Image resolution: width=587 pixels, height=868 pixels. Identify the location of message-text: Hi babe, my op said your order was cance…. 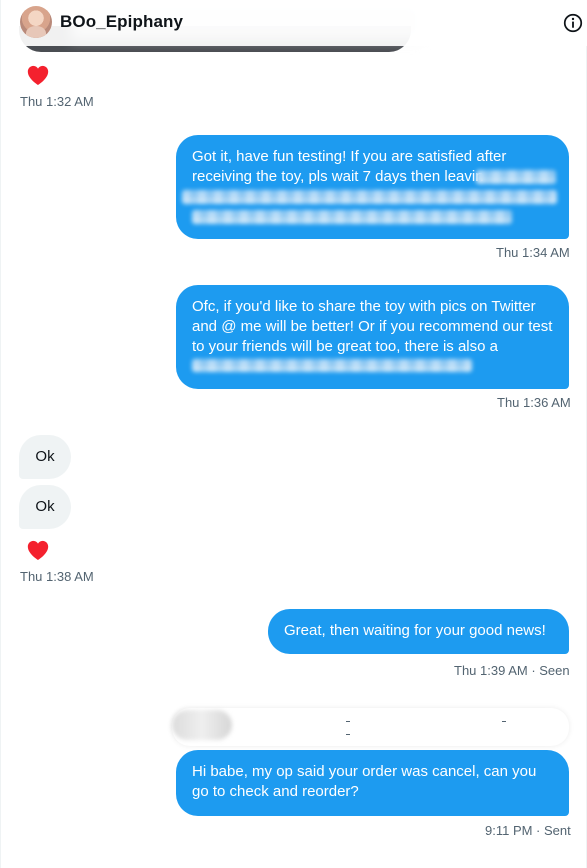
(364, 781).